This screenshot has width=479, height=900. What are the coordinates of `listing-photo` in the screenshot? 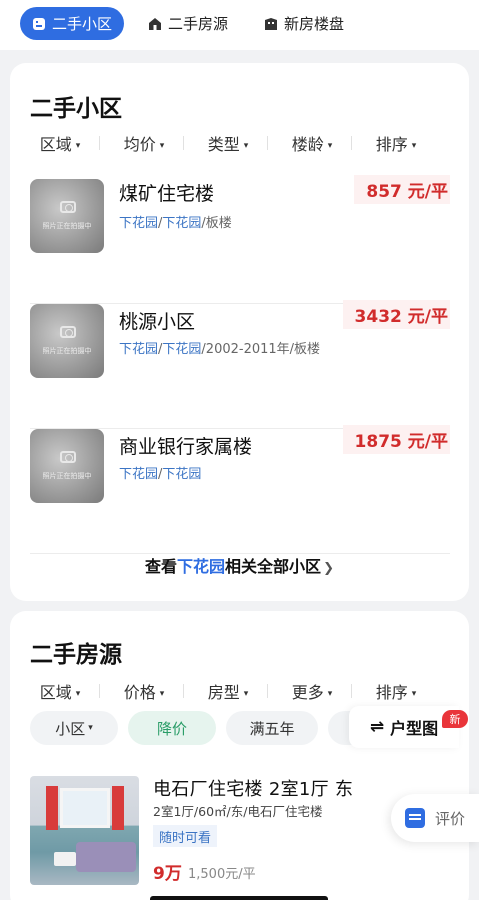 It's located at (84, 830).